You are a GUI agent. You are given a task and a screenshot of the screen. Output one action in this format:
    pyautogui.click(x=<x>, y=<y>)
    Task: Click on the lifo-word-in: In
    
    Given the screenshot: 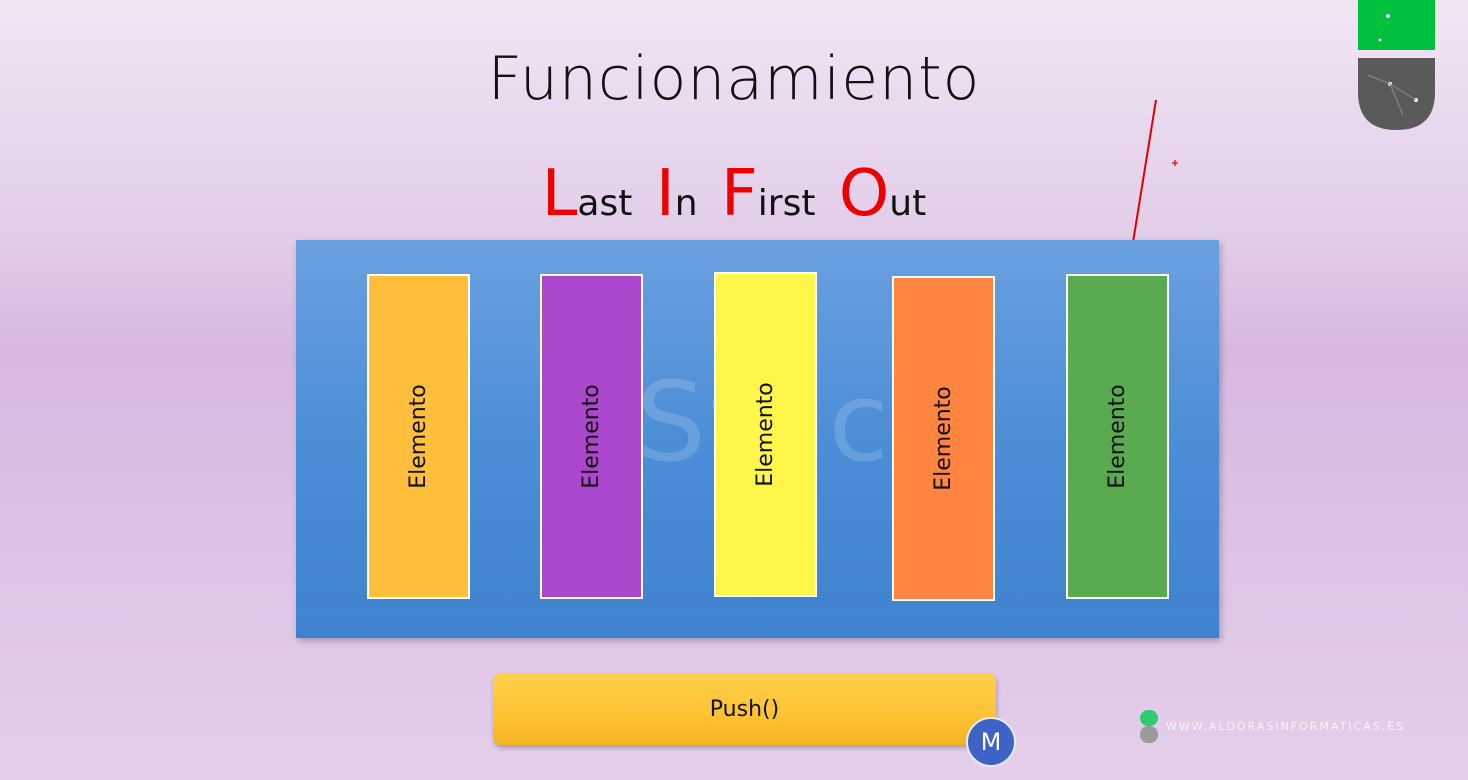 What is the action you would take?
    pyautogui.click(x=677, y=194)
    